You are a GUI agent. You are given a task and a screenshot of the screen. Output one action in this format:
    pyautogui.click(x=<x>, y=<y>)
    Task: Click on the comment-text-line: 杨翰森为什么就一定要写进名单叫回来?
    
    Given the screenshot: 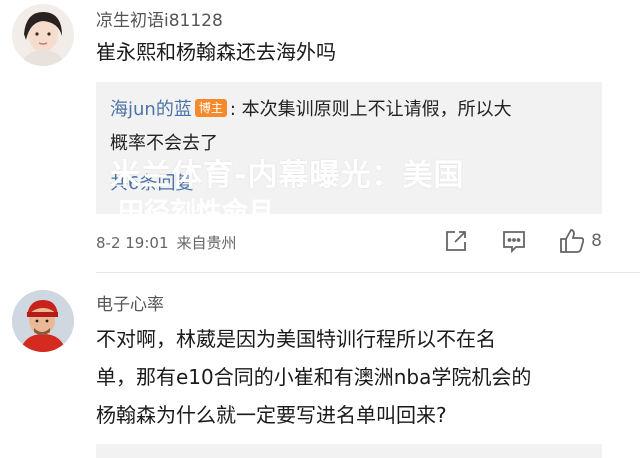 What is the action you would take?
    pyautogui.click(x=271, y=415)
    